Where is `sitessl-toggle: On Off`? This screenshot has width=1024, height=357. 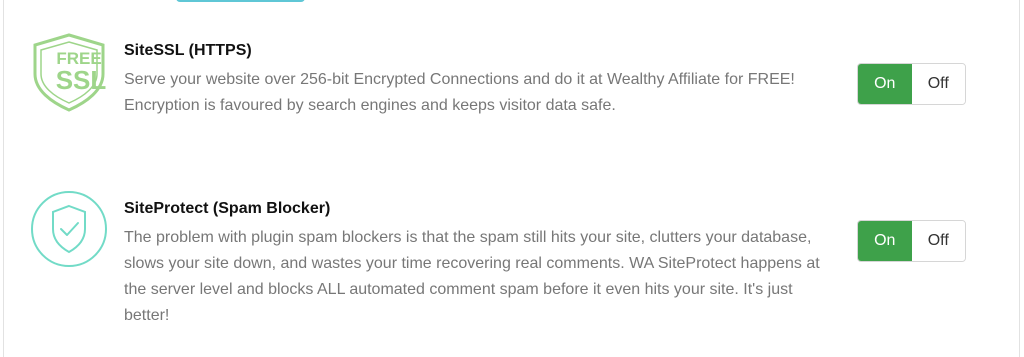
sitessl-toggle: On Off is located at coordinates (911, 84).